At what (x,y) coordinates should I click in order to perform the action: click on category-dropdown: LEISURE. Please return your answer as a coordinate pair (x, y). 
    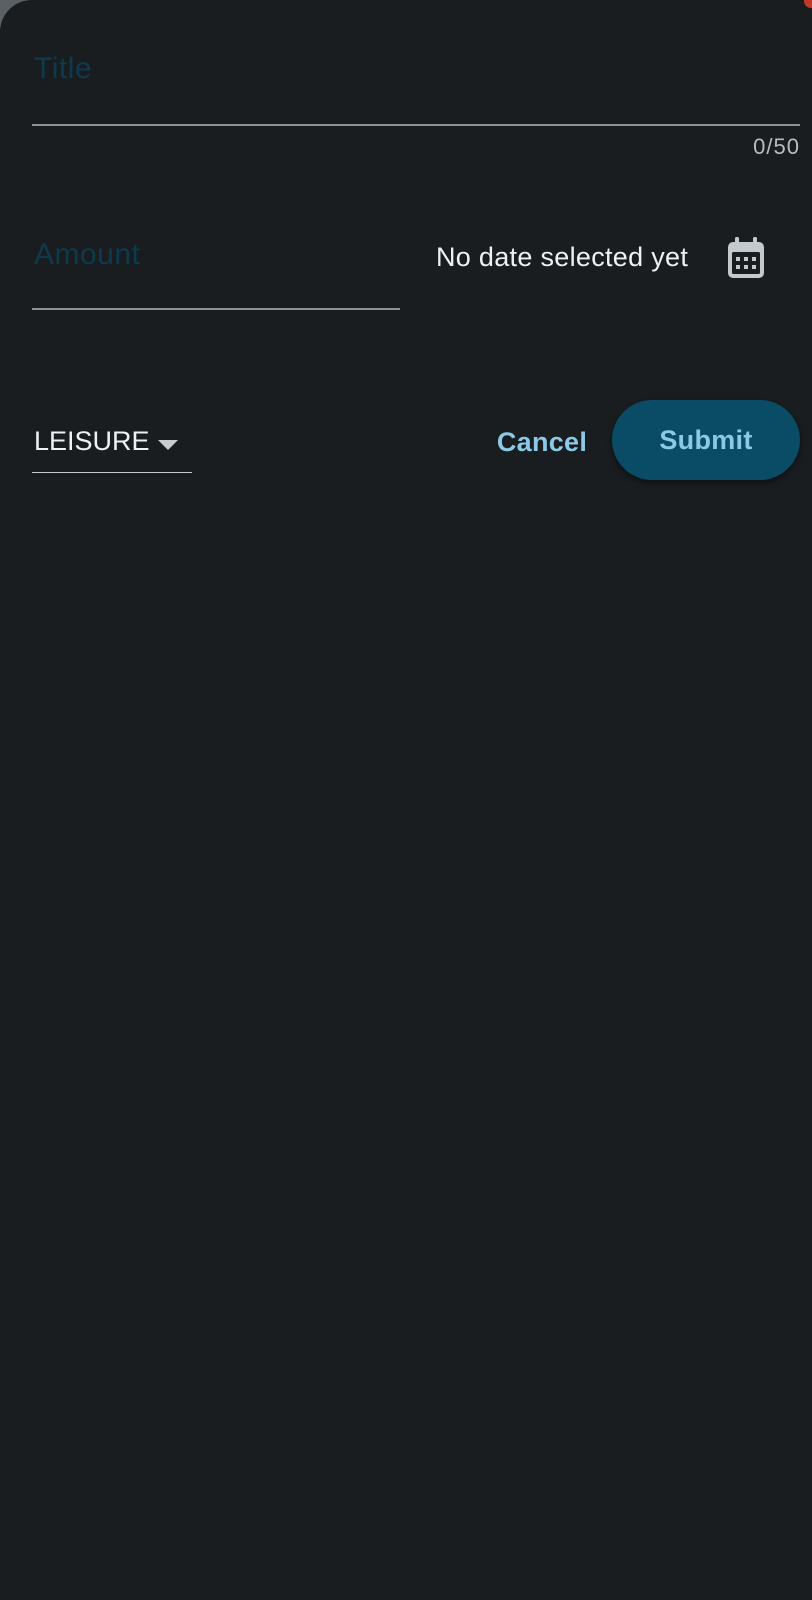
    Looking at the image, I should click on (112, 446).